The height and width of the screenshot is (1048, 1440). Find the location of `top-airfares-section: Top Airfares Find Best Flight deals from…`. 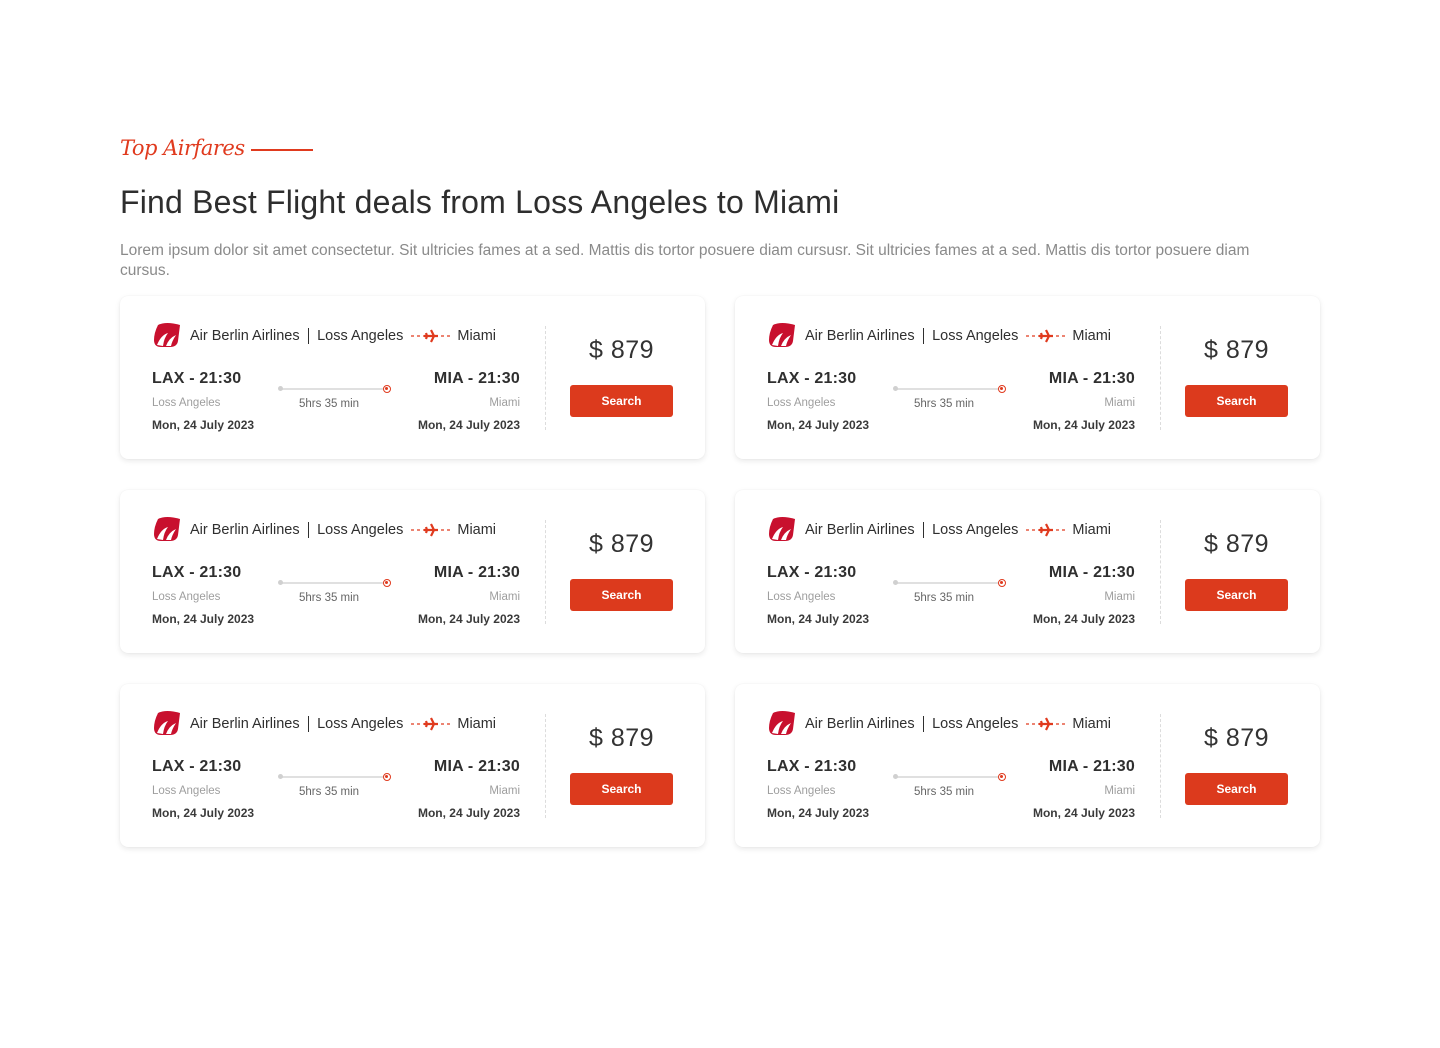

top-airfares-section: Top Airfares Find Best Flight deals from… is located at coordinates (720, 204).